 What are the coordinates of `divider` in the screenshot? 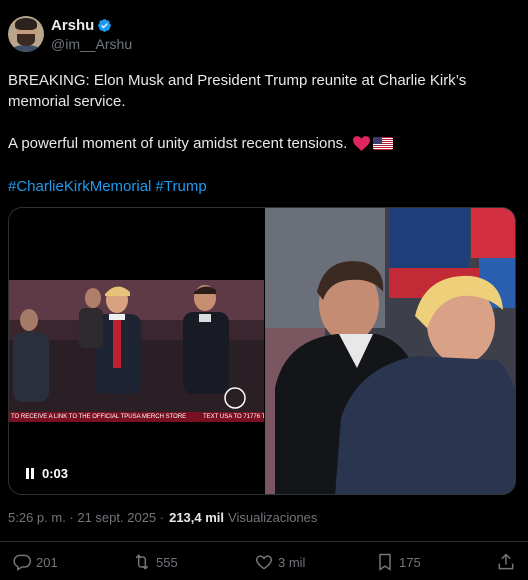 It's located at (264, 541).